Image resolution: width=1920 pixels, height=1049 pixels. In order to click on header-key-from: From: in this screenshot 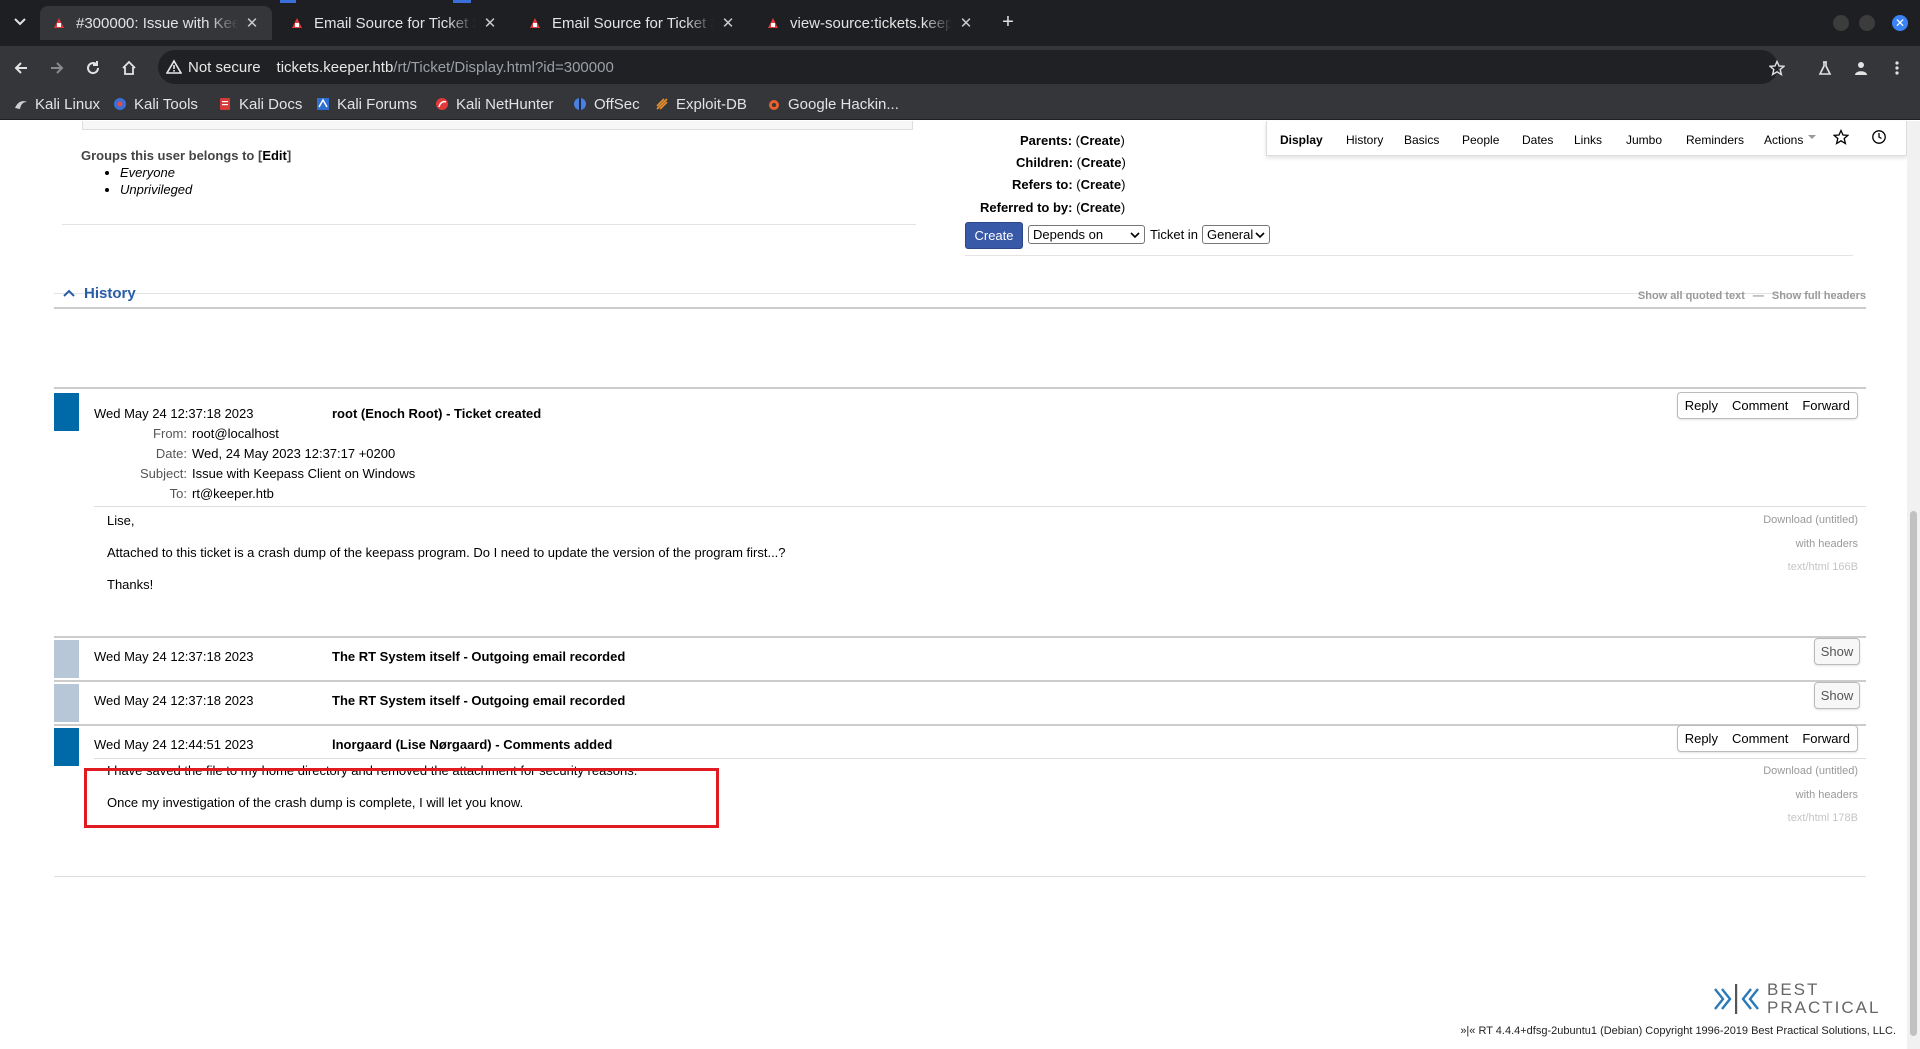, I will do `click(153, 434)`.